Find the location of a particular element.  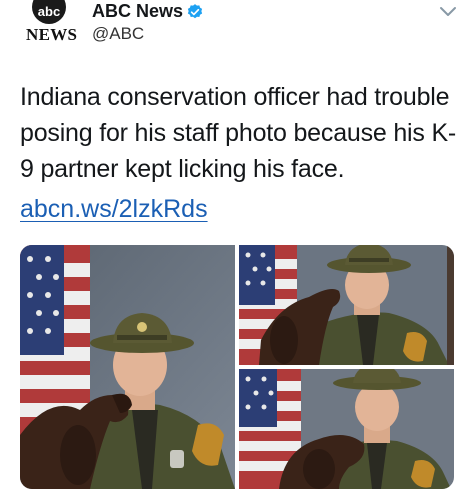

abc-news-logo-text: NEWS is located at coordinates (52, 34).